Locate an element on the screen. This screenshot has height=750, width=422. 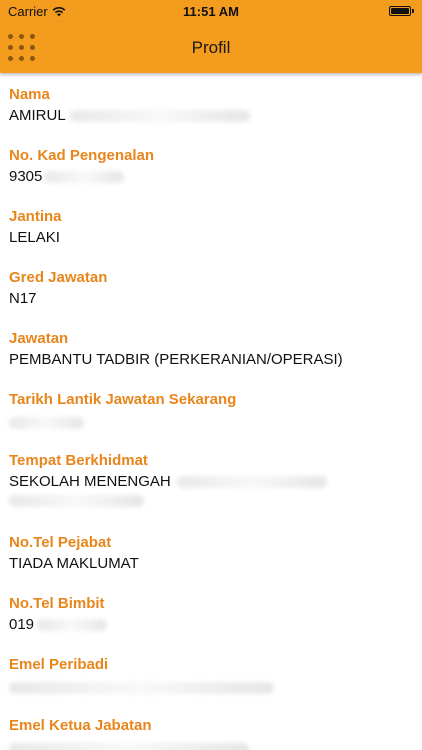
field-value-text: PEMBANTU TADBIR (PERKERANIAN/OPERASI) is located at coordinates (176, 359).